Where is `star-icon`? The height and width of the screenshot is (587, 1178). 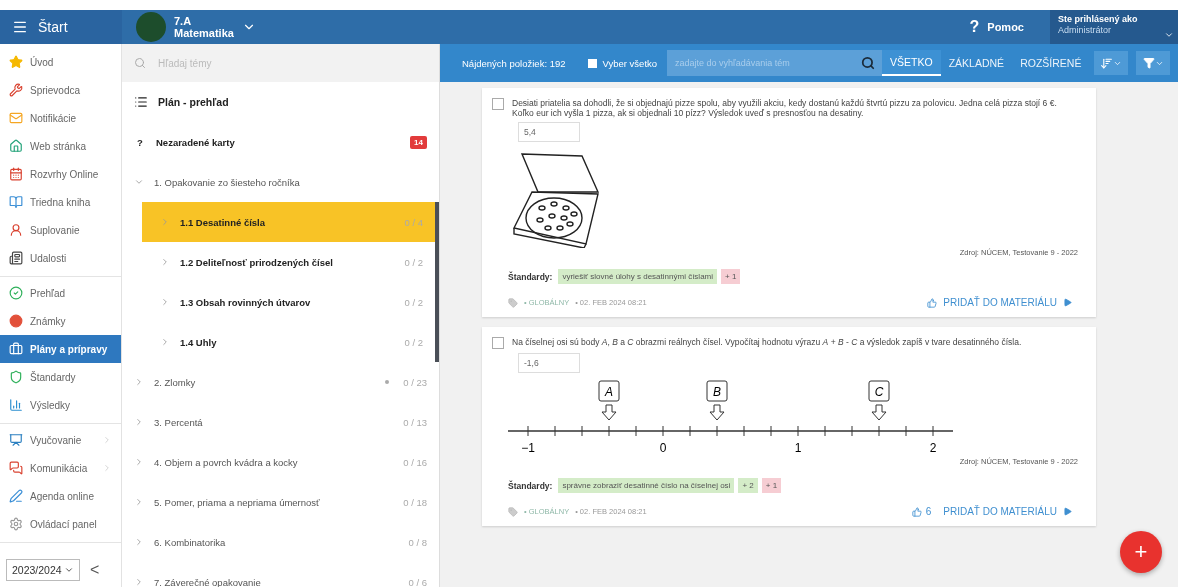 star-icon is located at coordinates (16, 62).